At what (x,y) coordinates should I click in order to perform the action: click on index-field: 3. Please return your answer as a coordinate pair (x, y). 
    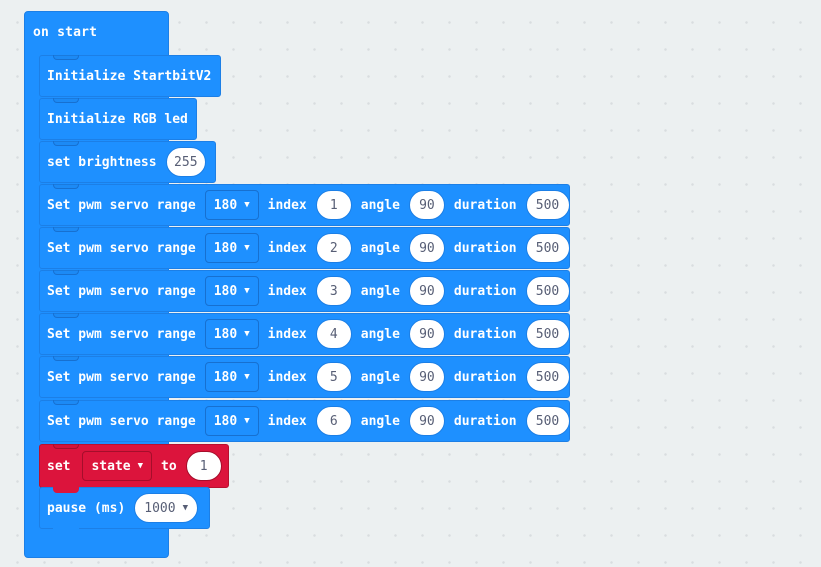
    Looking at the image, I should click on (333, 291).